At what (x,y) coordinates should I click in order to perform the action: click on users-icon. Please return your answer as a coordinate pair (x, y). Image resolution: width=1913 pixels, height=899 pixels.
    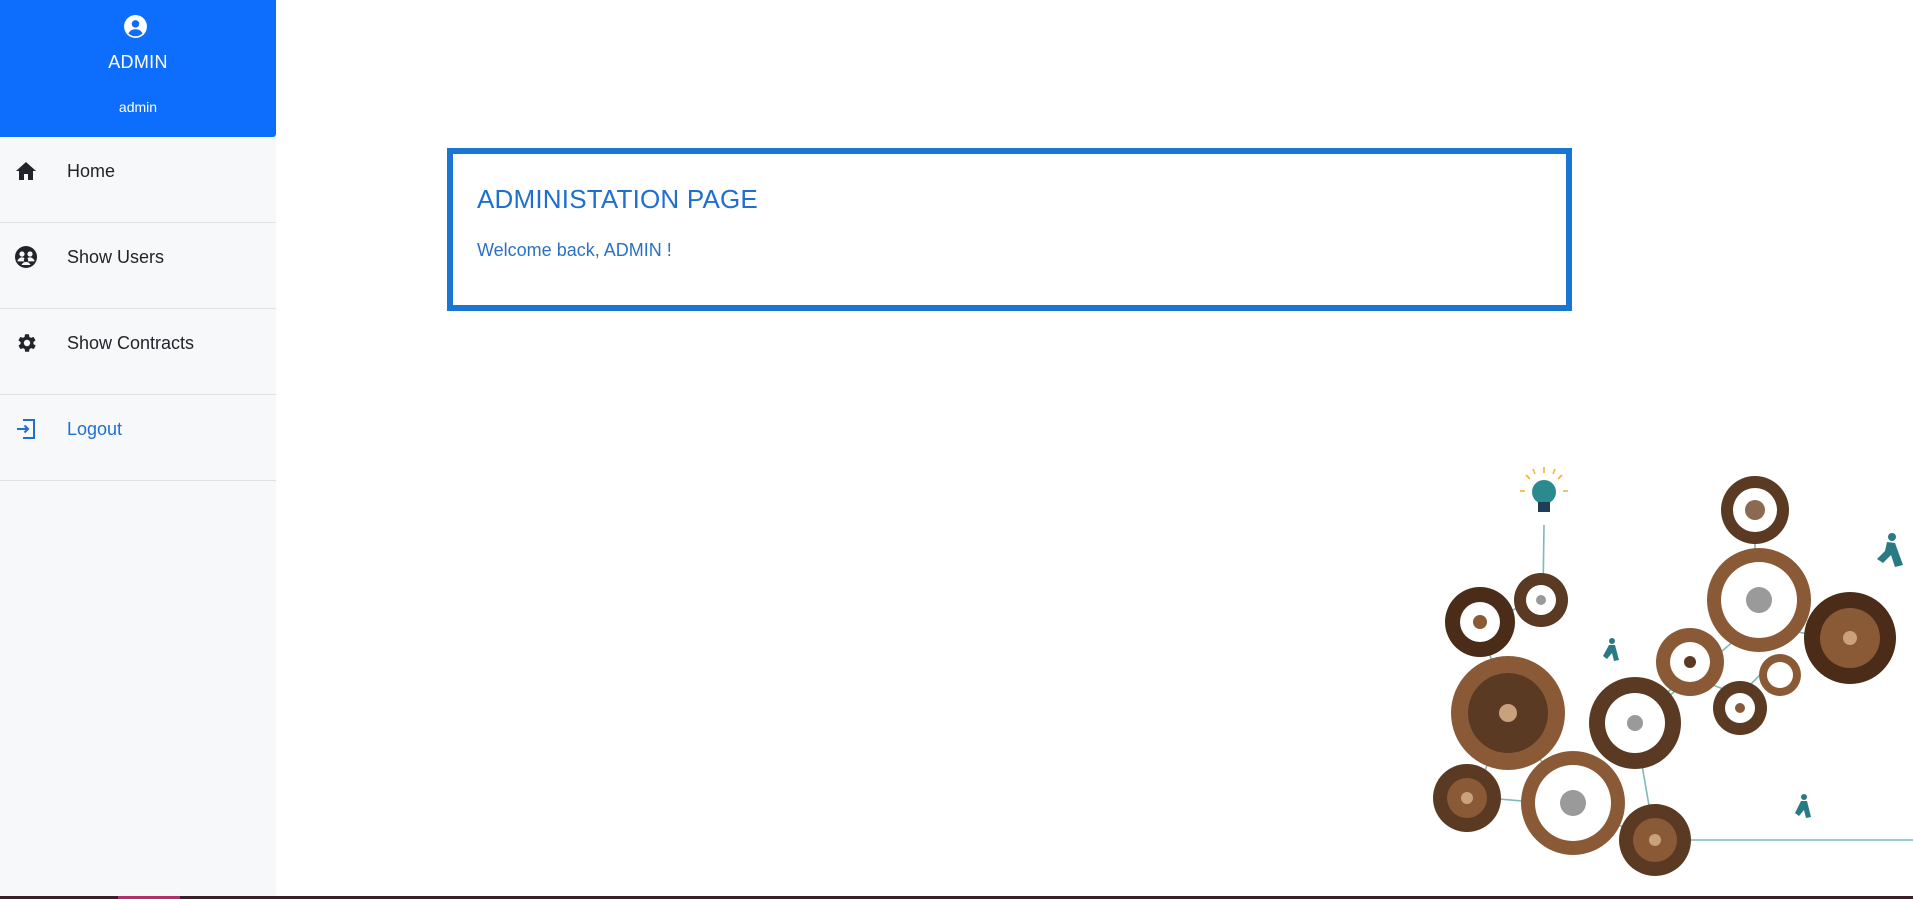
    Looking at the image, I should click on (26, 257).